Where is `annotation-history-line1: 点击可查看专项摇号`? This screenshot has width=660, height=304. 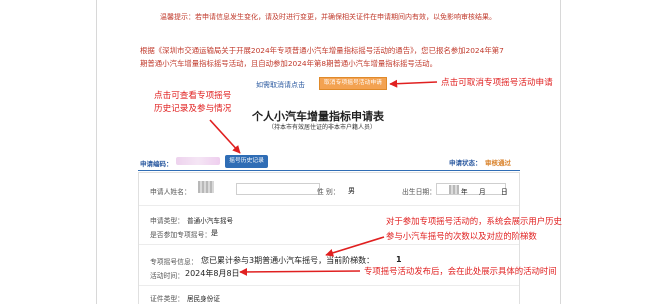 annotation-history-line1: 点击可查看专项摇号 is located at coordinates (193, 96).